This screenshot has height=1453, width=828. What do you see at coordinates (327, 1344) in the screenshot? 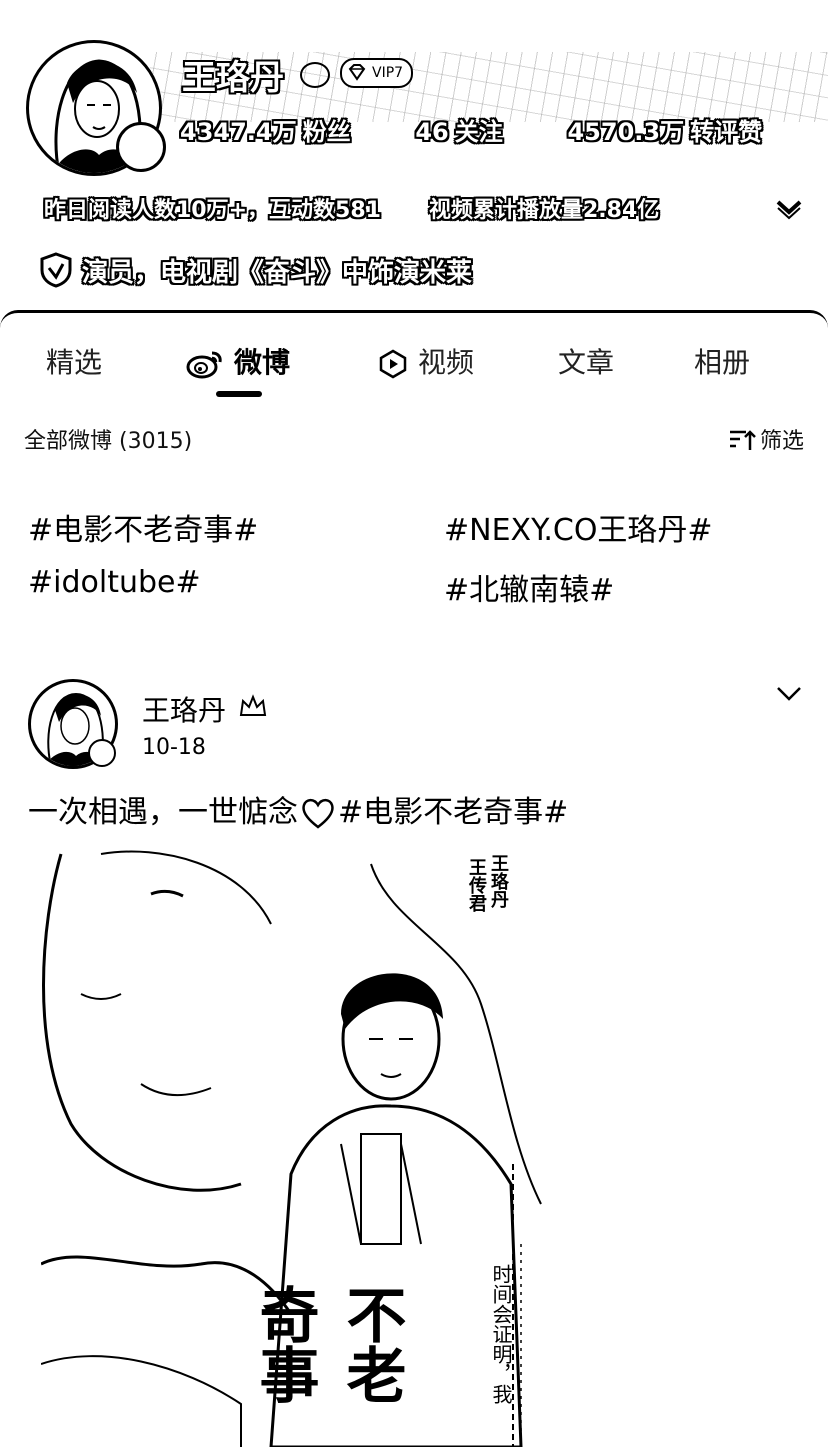
I see `poster-title: 不老奇事` at bounding box center [327, 1344].